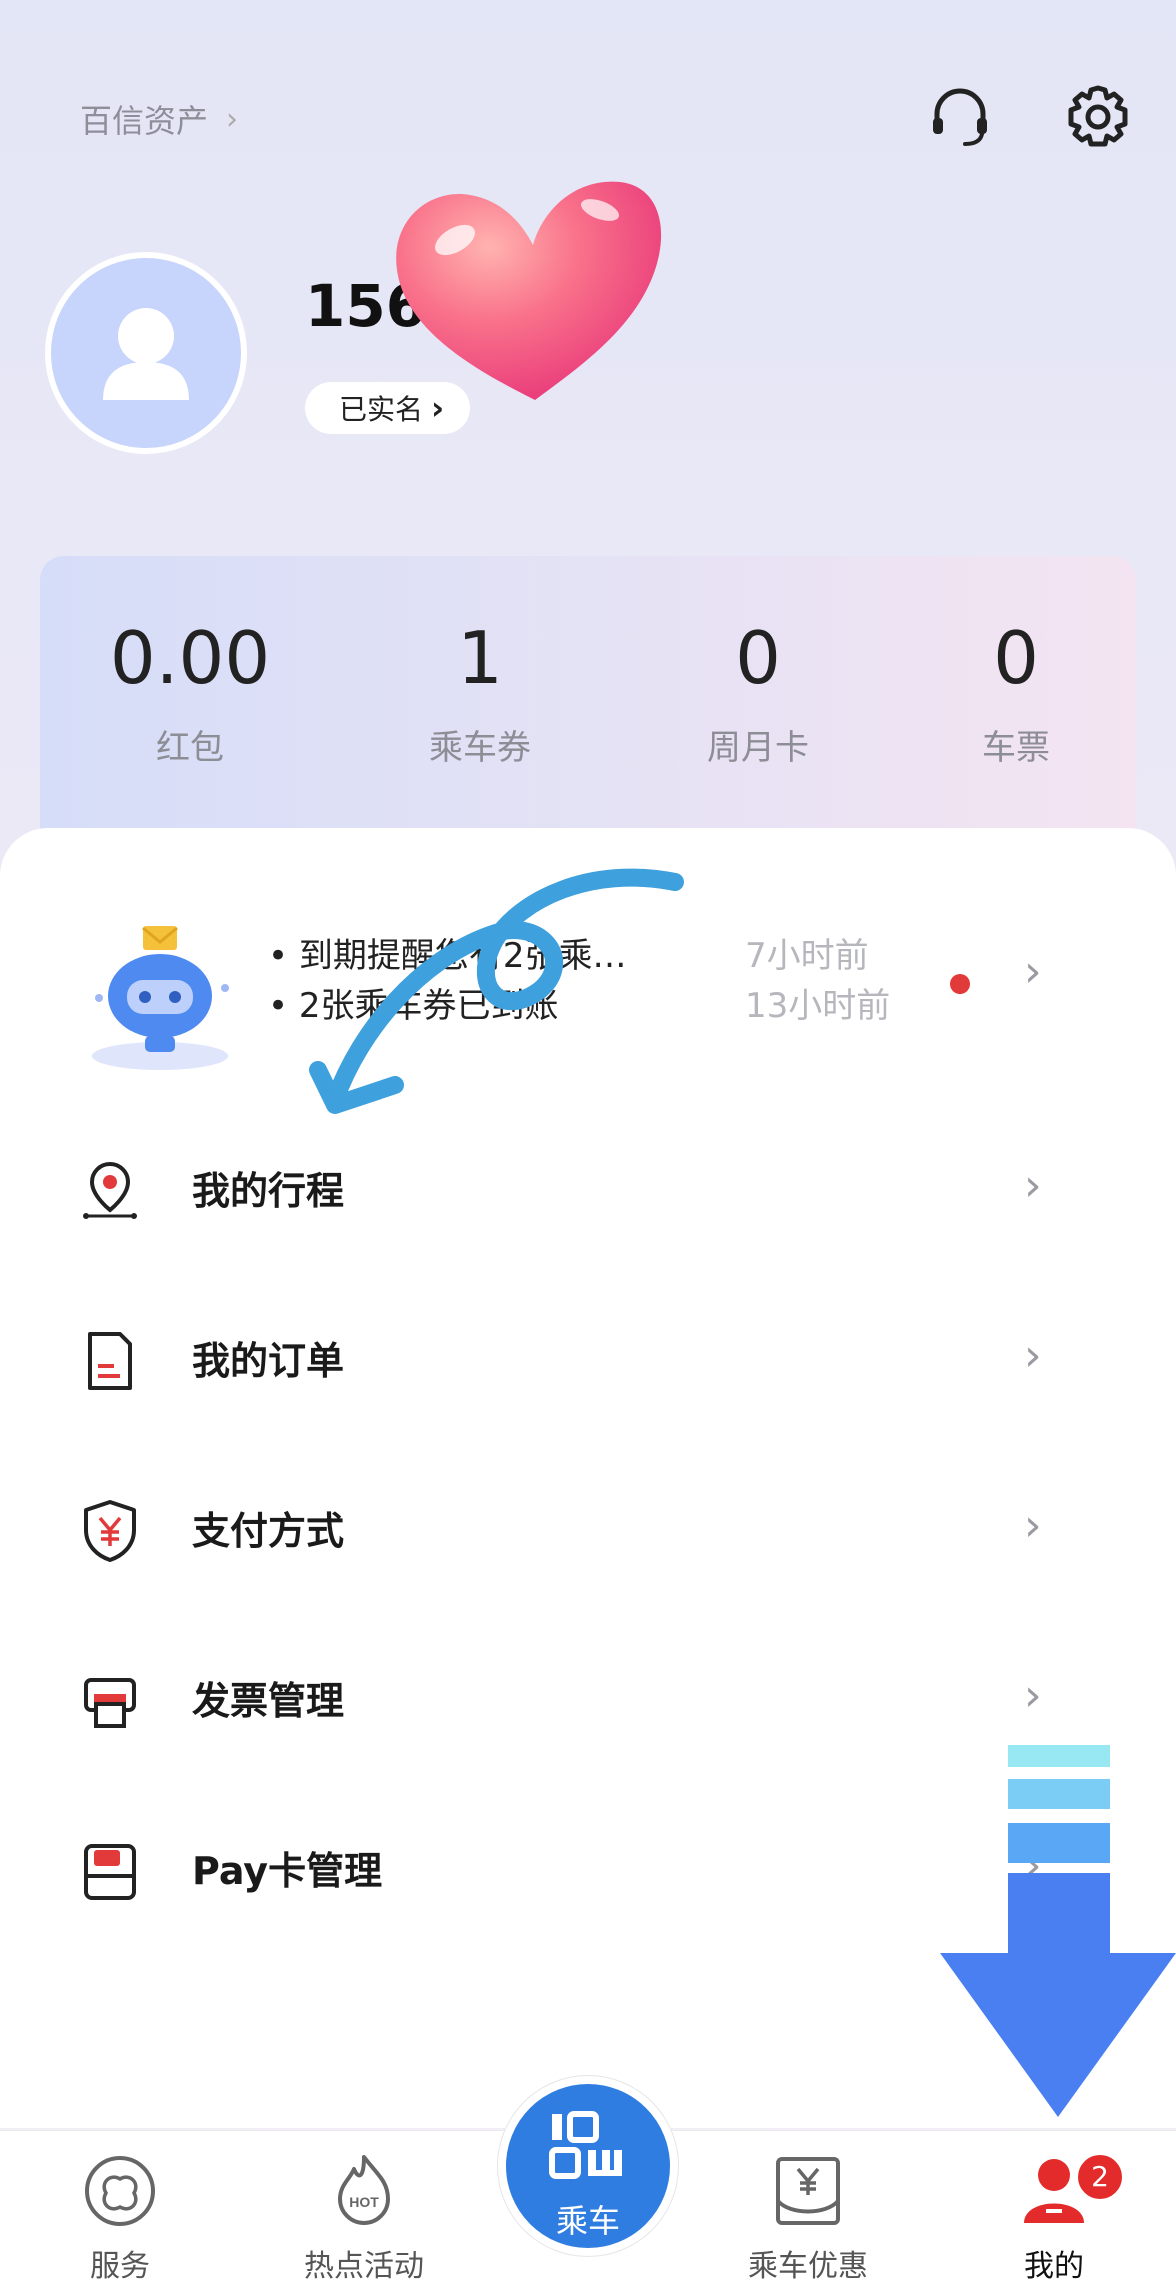  I want to click on menu-item-my-trips: 我的行程 ›, so click(588, 1193).